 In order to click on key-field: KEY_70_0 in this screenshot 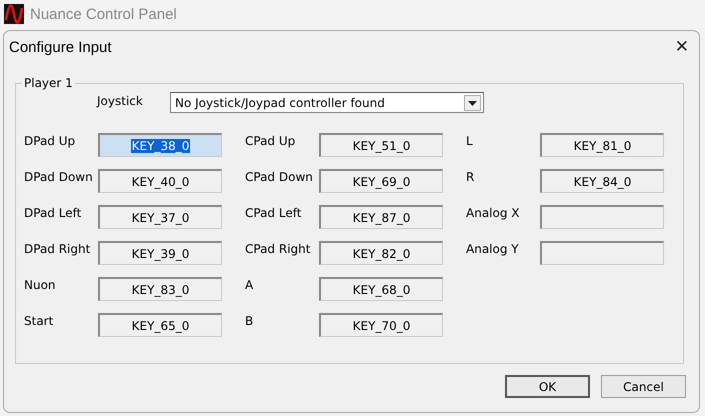, I will do `click(381, 325)`.